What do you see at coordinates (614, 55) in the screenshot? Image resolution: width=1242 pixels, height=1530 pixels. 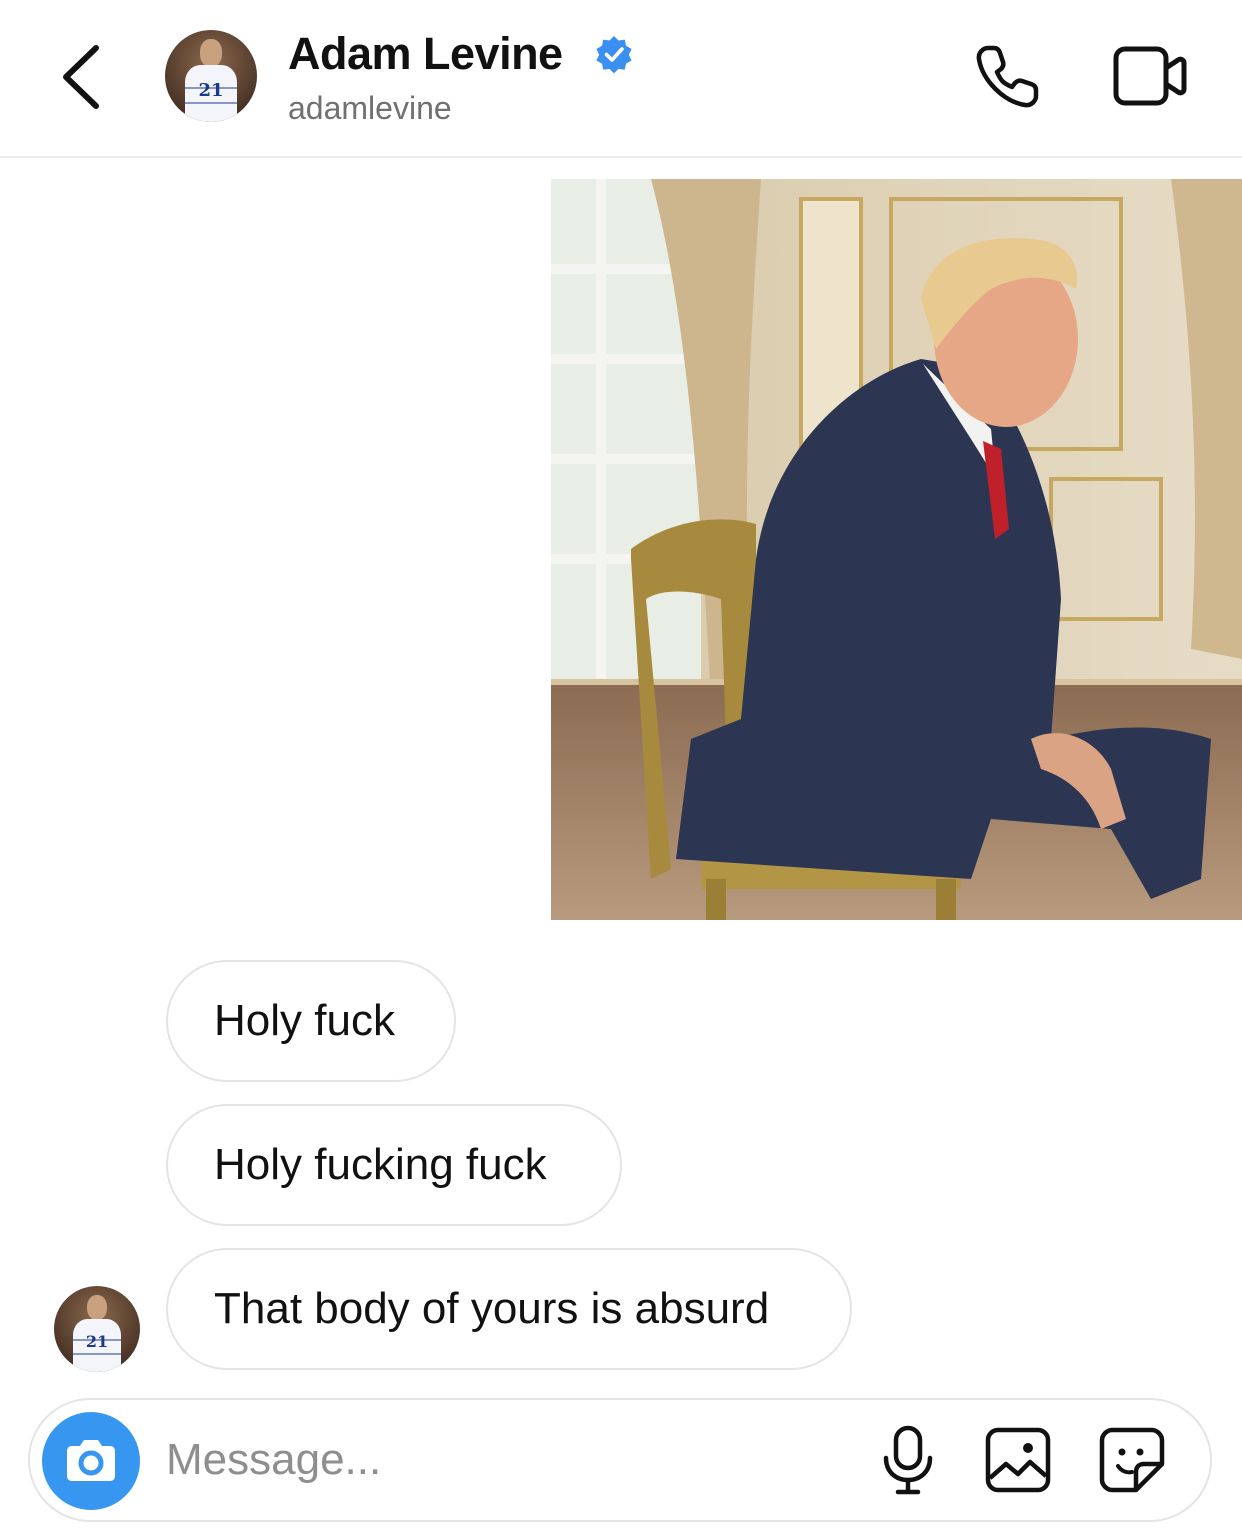 I see `verified-badge-icon` at bounding box center [614, 55].